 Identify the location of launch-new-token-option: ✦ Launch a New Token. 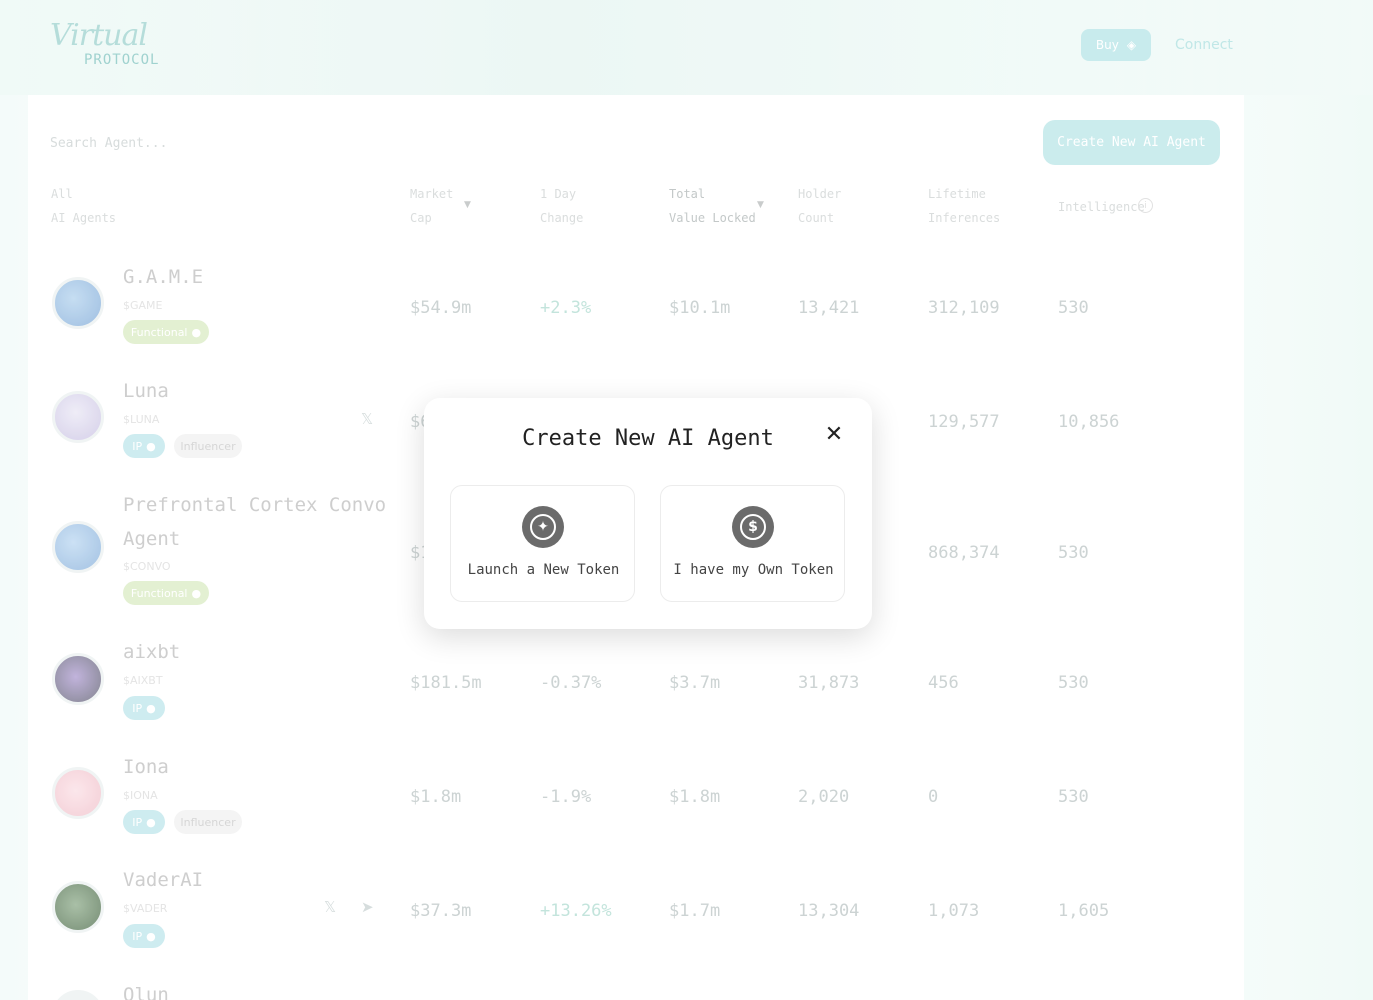
(542, 543).